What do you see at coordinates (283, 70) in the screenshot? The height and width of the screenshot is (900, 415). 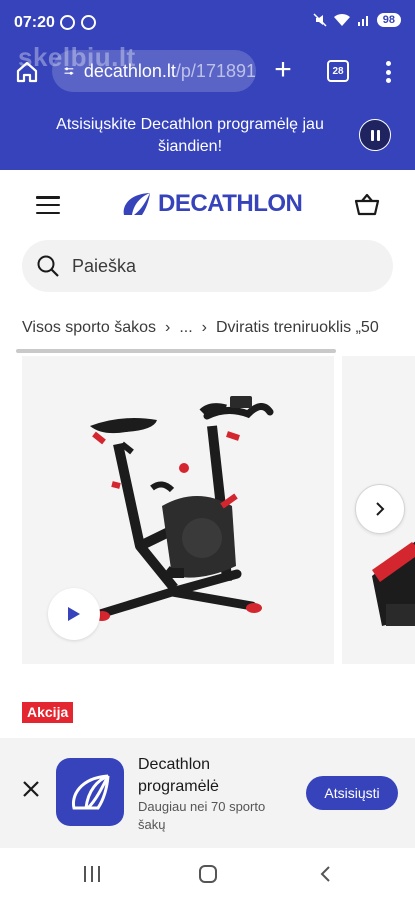 I see `new-tab-button: +` at bounding box center [283, 70].